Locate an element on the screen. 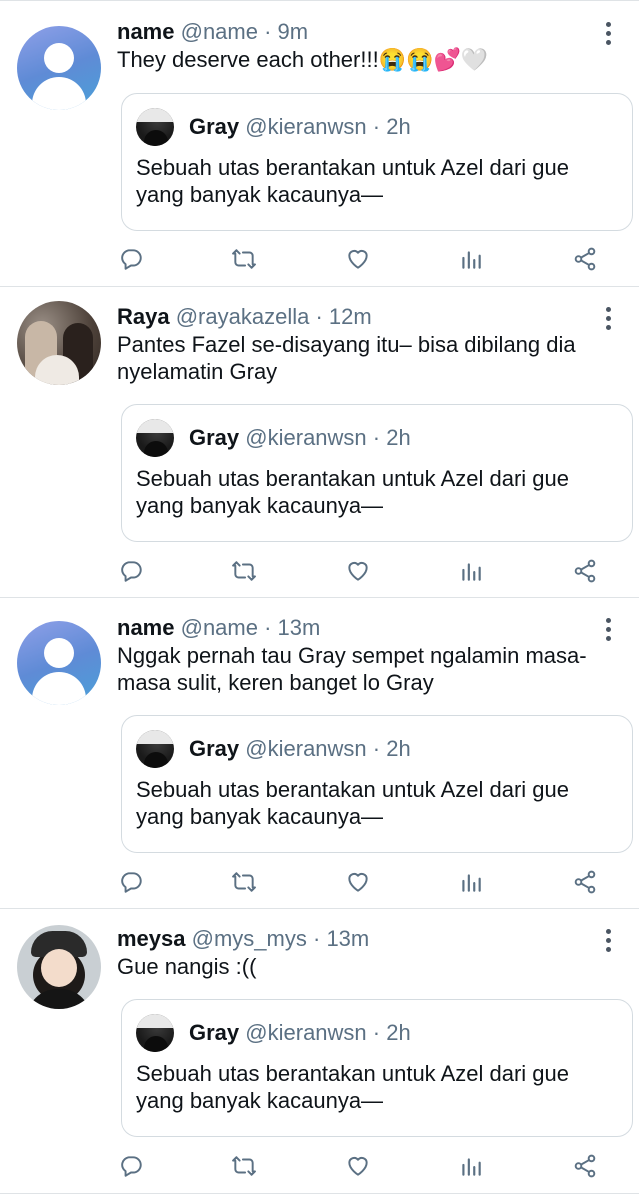 The width and height of the screenshot is (639, 1200). tweet-text: They deserve each other!!!😭😭💕🤍 is located at coordinates (303, 59).